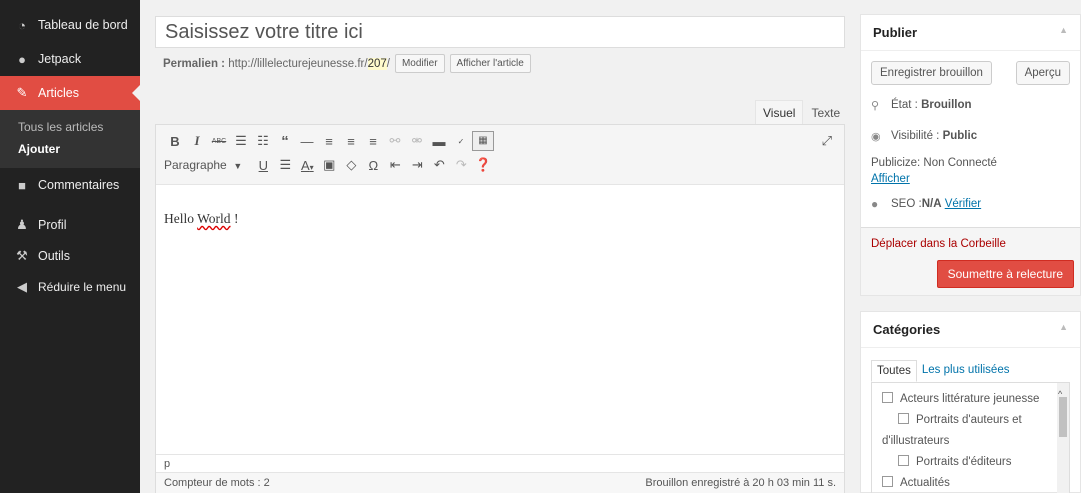  Describe the element at coordinates (388, 63) in the screenshot. I see `permalink-end: /` at that location.